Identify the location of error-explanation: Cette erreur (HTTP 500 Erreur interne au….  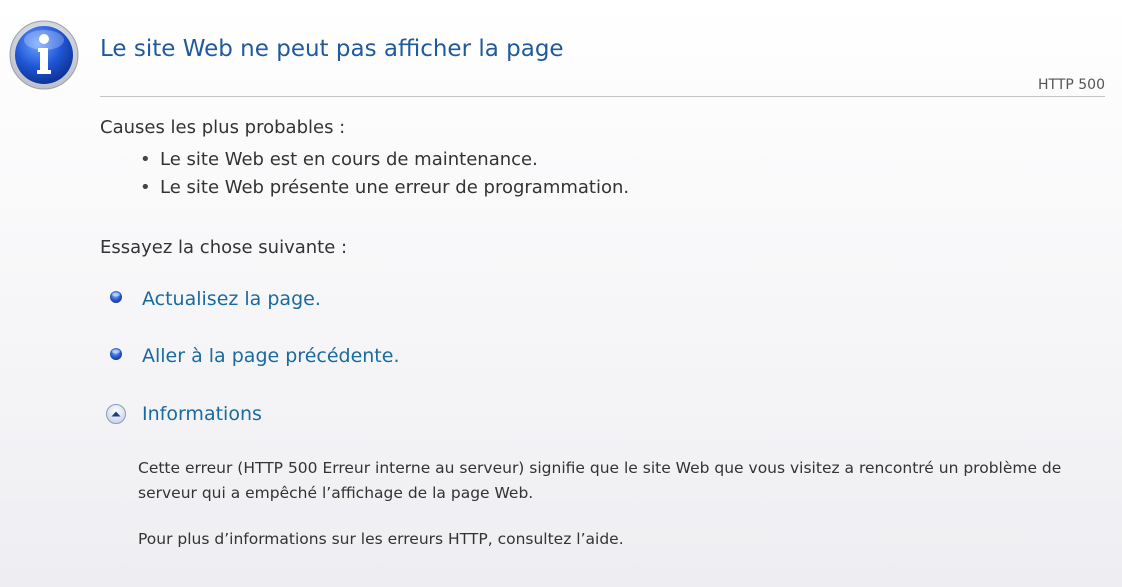
(600, 480).